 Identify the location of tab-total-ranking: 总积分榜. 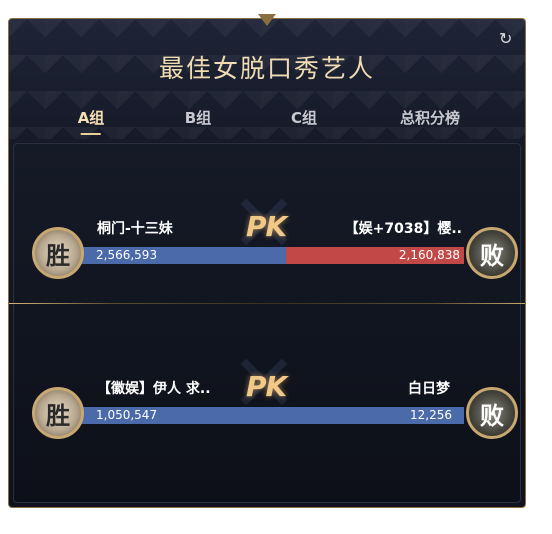
(430, 117).